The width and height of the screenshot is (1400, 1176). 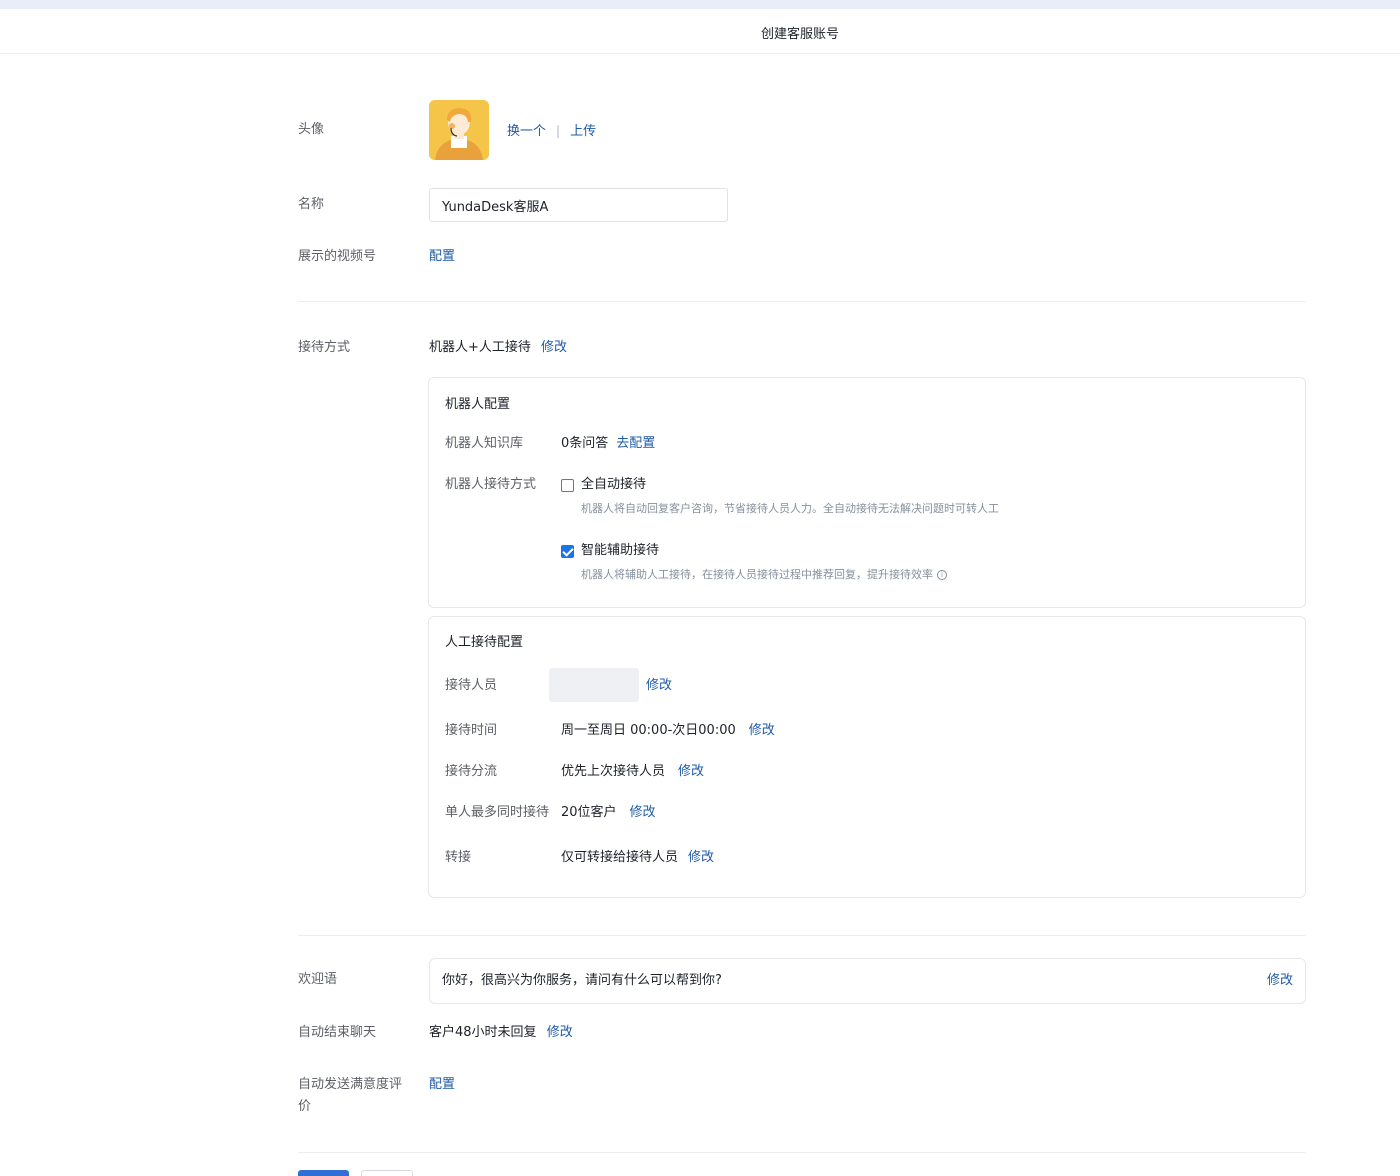 I want to click on transfer-row: 仅可转接给接待人员 修改, so click(x=637, y=858).